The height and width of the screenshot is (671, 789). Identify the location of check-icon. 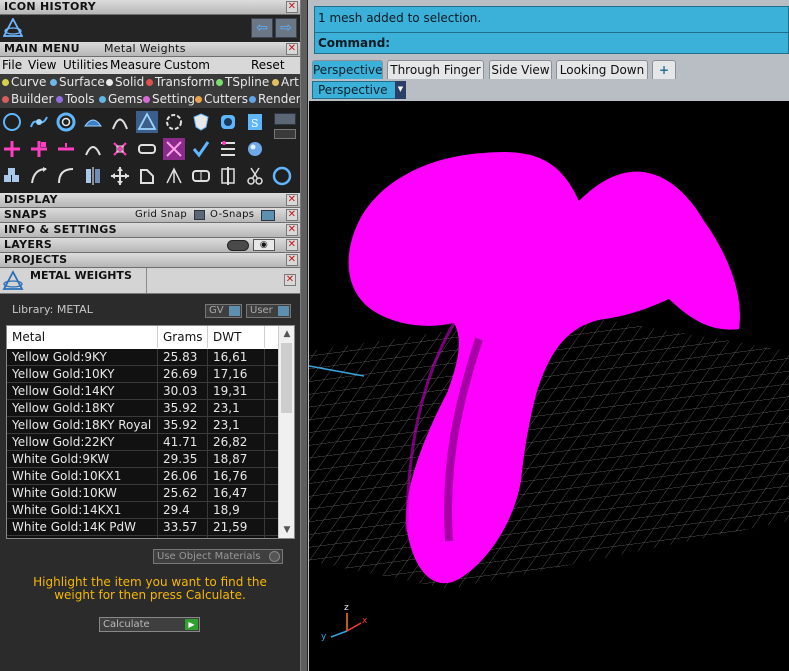
(201, 149).